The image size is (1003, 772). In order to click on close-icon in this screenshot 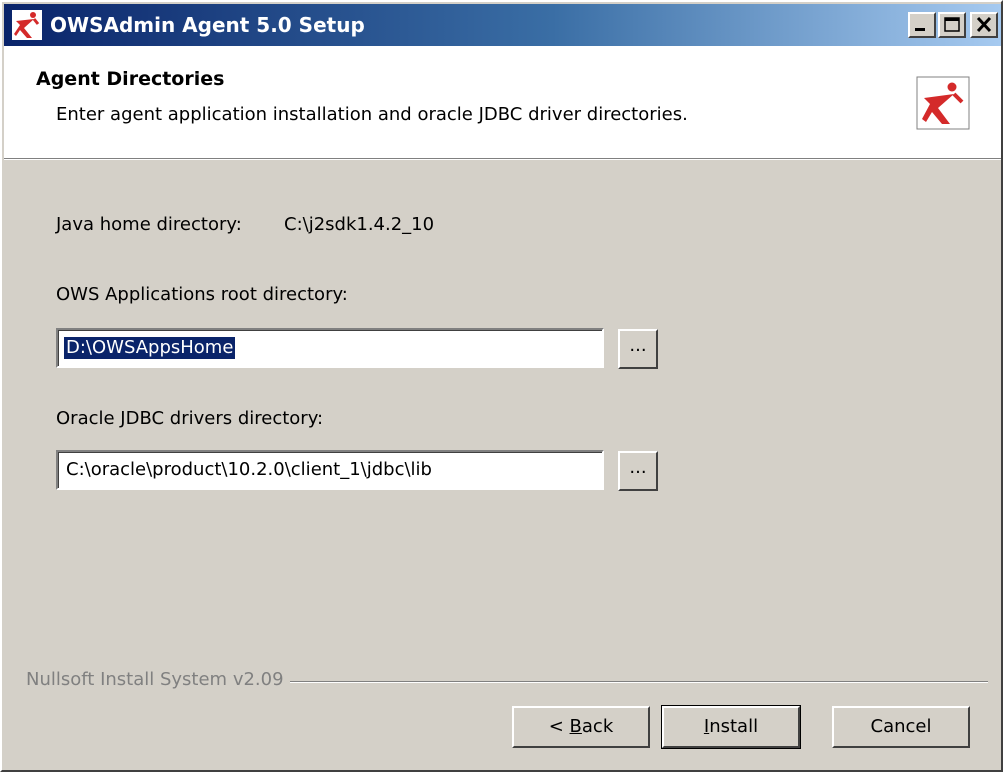, I will do `click(984, 24)`.